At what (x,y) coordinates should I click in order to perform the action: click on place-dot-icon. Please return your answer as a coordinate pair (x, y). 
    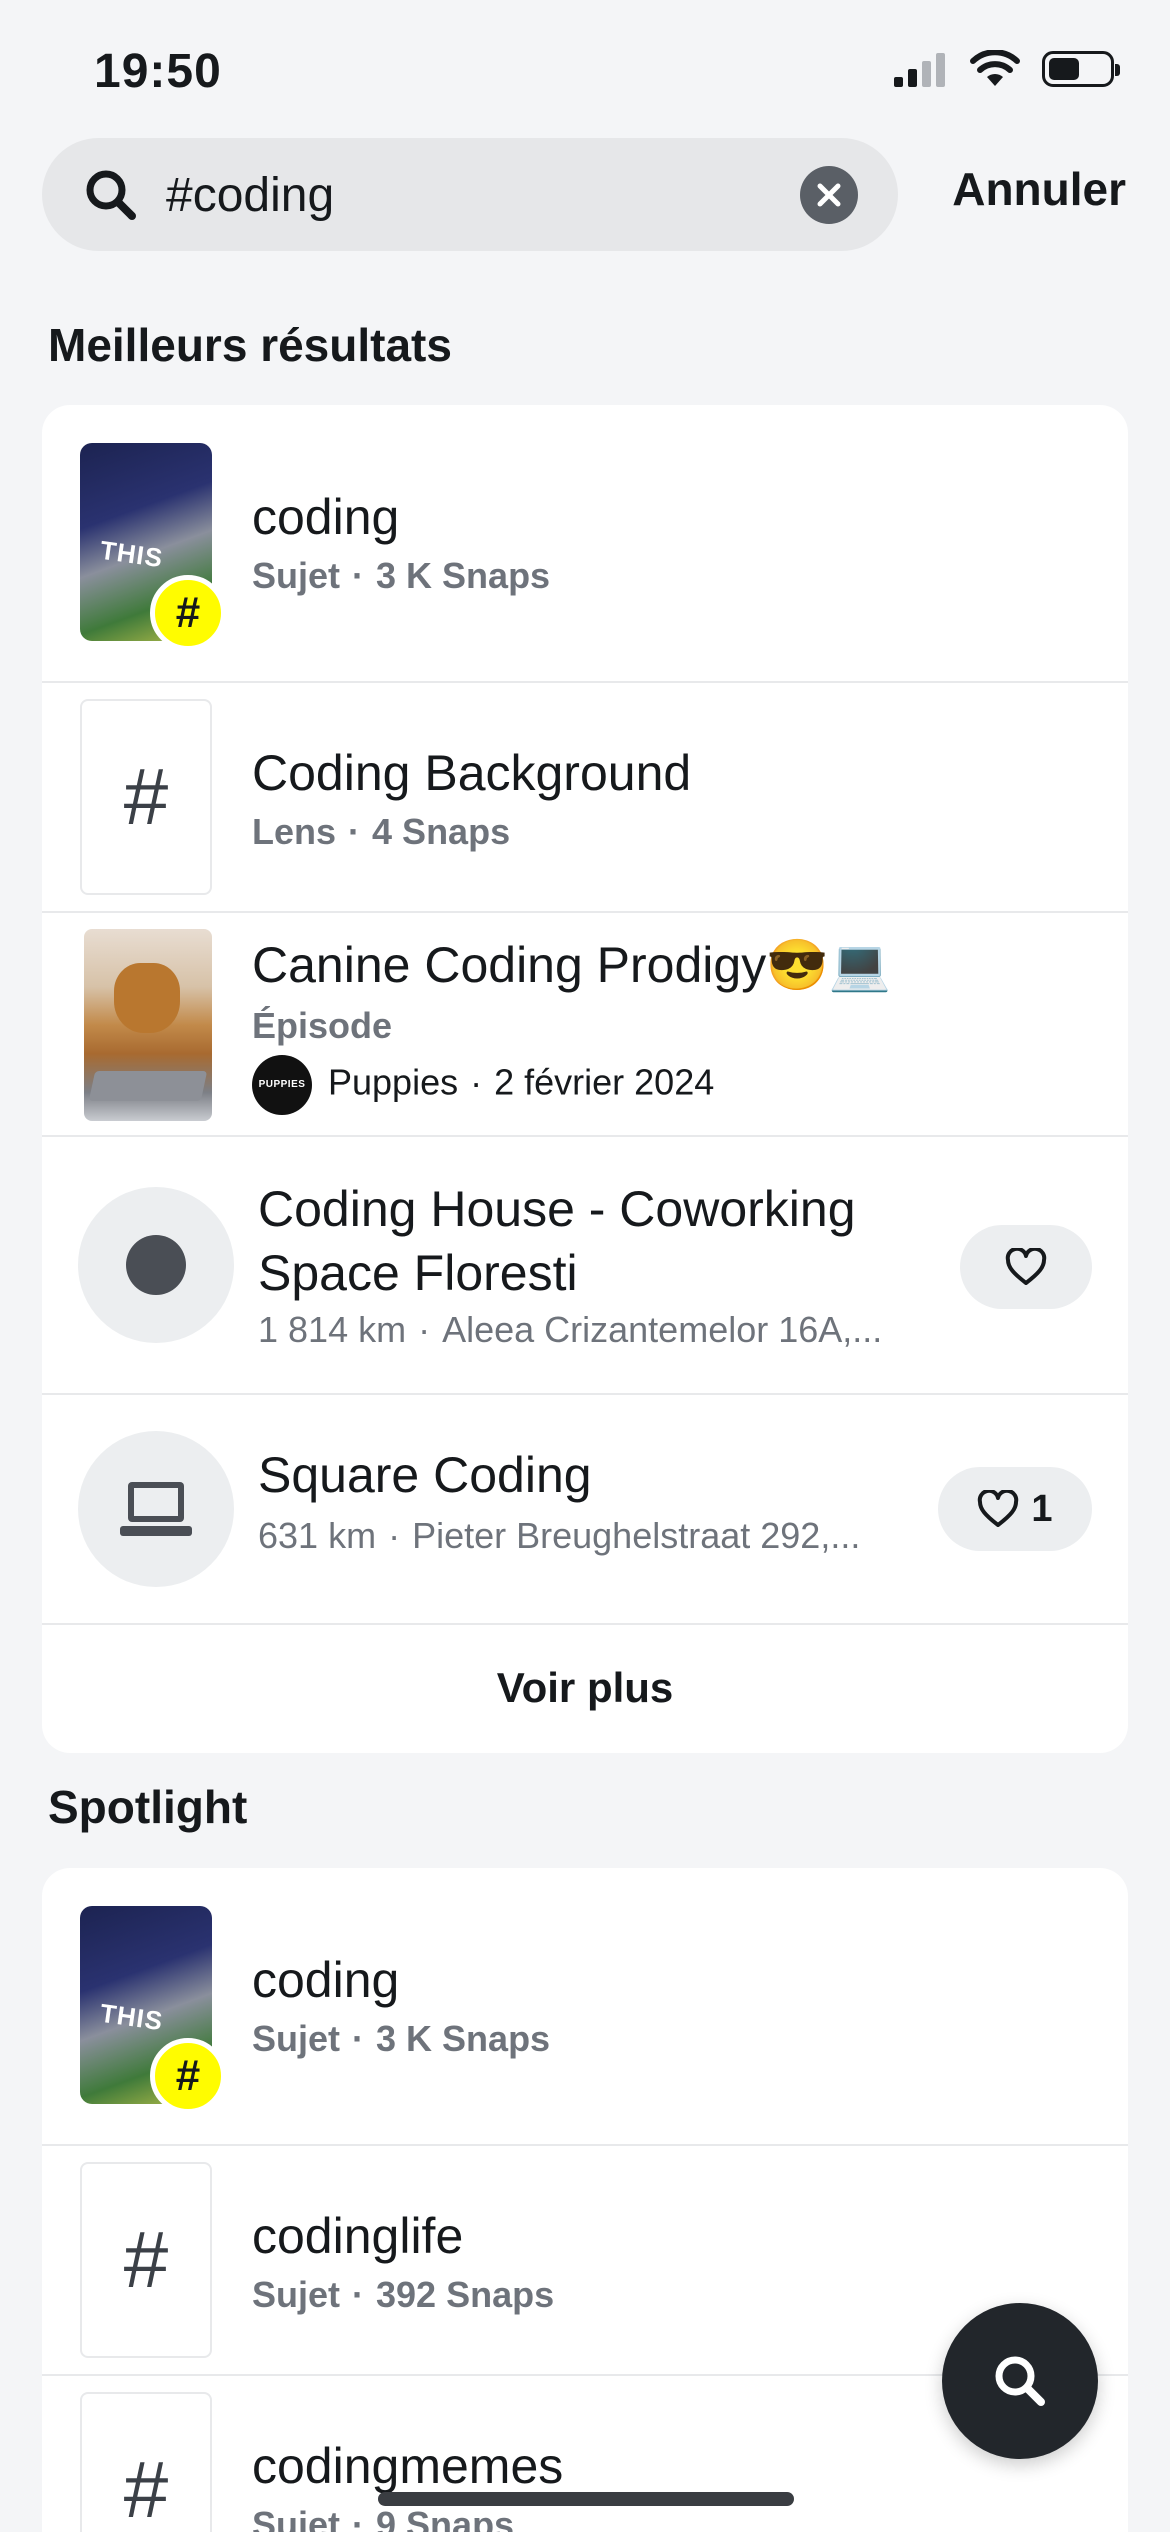
    Looking at the image, I should click on (156, 1265).